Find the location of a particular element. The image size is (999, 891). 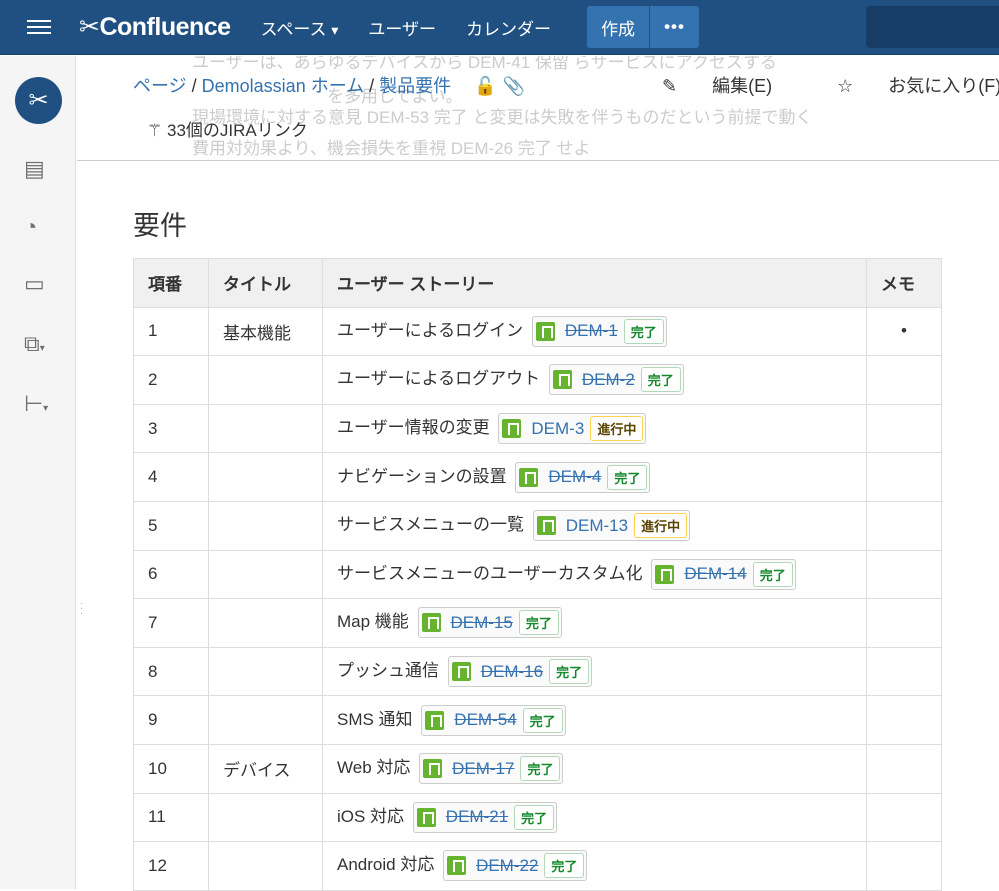

issue-key: DEM-2 is located at coordinates (608, 380).